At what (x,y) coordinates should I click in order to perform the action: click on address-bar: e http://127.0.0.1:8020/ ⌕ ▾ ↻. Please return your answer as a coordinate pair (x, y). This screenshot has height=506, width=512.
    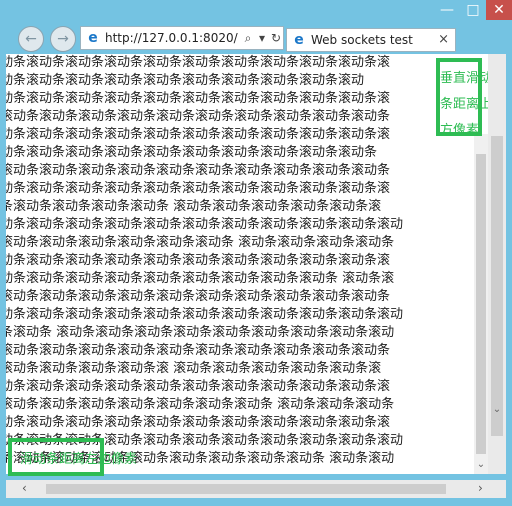
    Looking at the image, I should click on (182, 38).